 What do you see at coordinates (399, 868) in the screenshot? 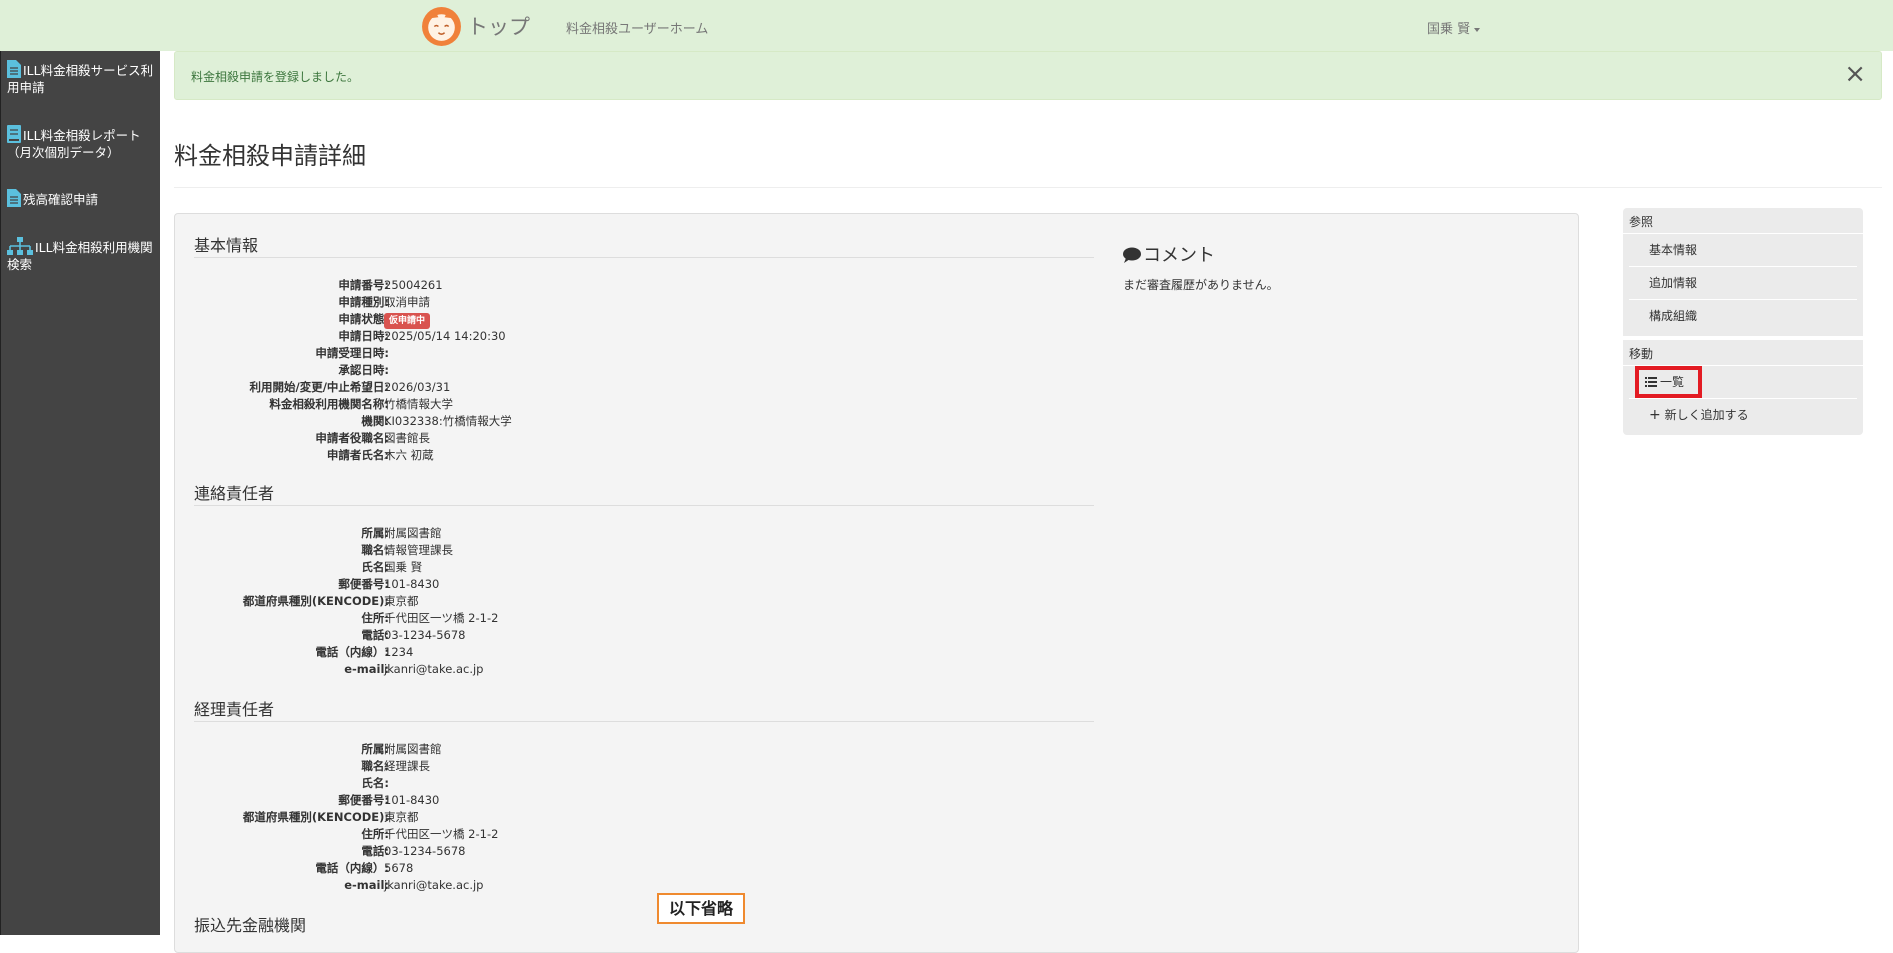
I see `field-value: 5678` at bounding box center [399, 868].